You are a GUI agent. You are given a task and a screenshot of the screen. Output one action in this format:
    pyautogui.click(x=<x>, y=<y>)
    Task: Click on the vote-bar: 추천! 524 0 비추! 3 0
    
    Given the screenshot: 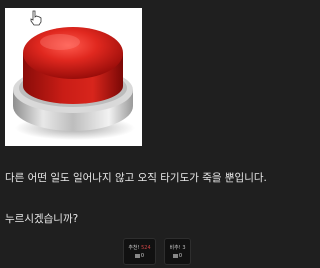 What is the action you would take?
    pyautogui.click(x=157, y=251)
    